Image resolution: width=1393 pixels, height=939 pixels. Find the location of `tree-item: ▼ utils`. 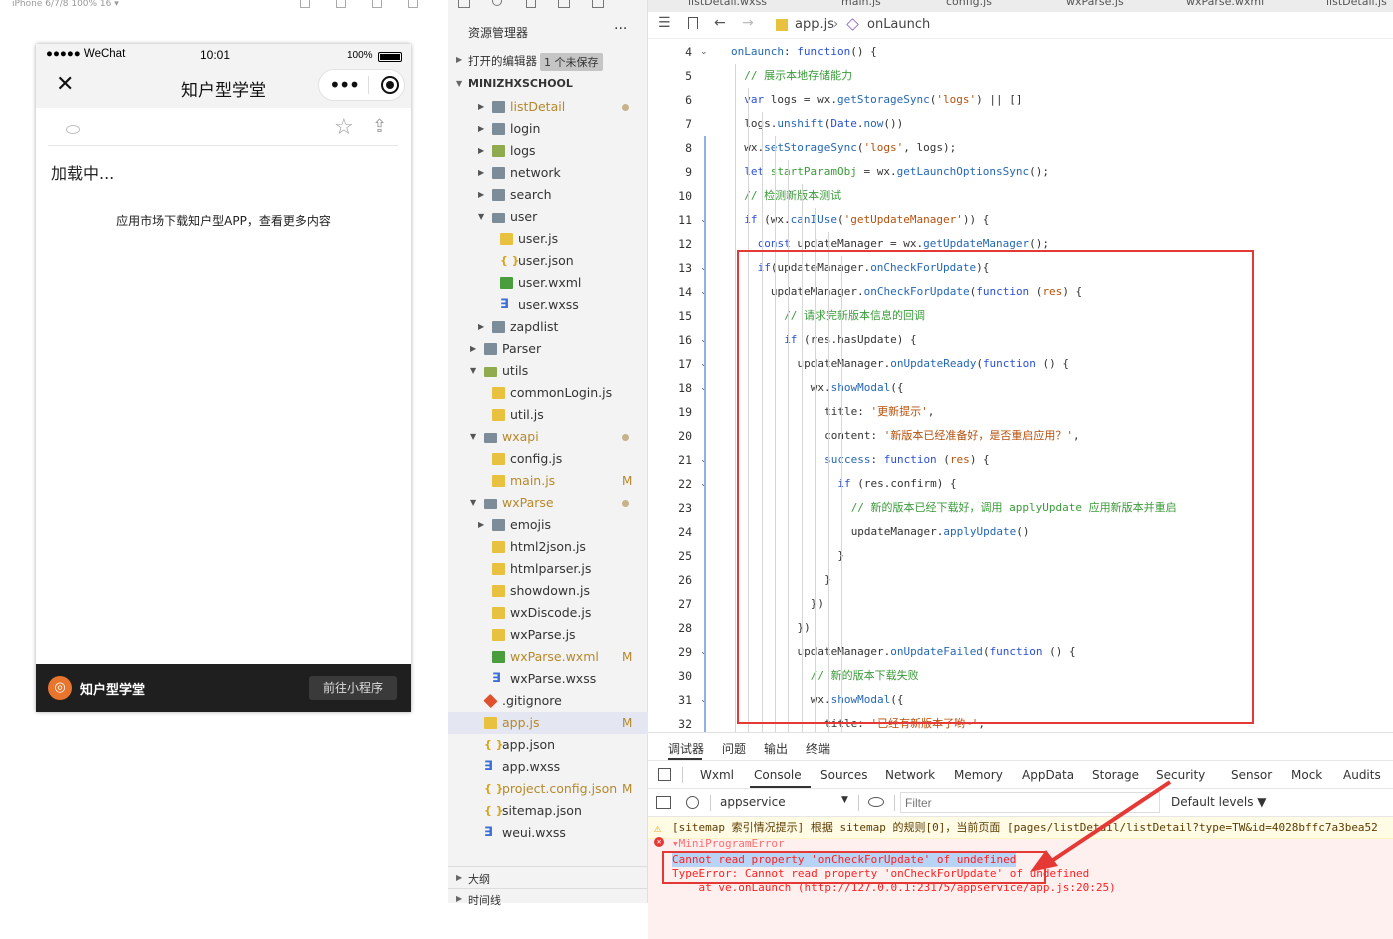

tree-item: ▼ utils is located at coordinates (548, 371).